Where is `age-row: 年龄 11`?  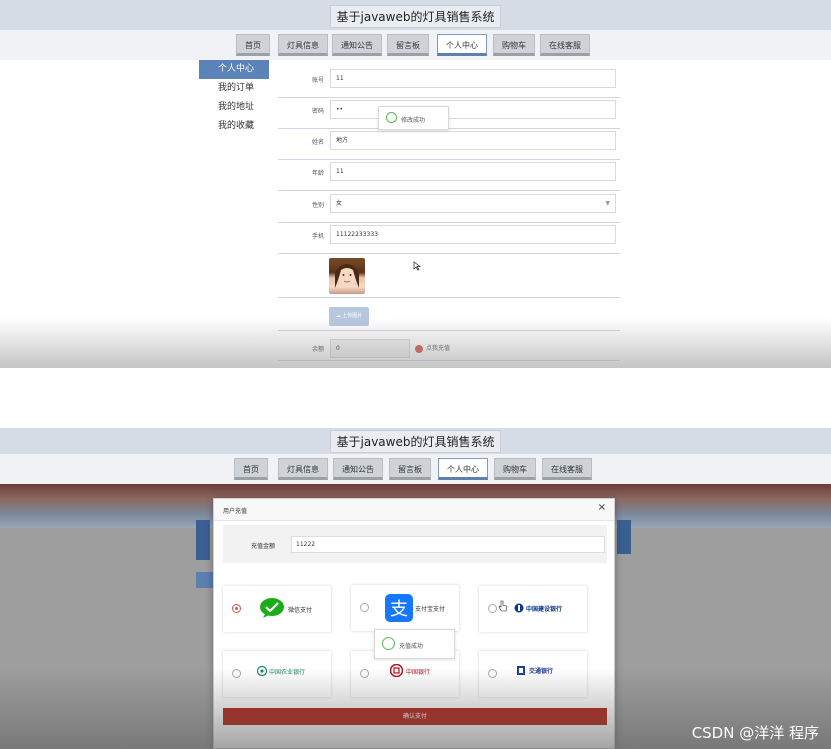 age-row: 年龄 11 is located at coordinates (449, 175).